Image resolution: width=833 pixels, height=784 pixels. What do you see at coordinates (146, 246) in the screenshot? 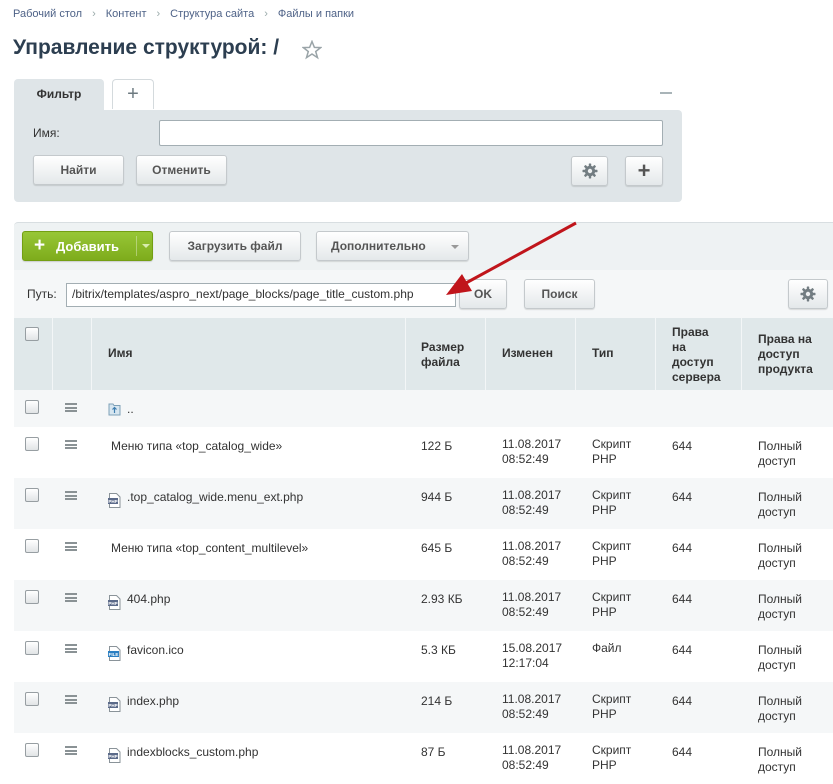
I see `chevron-down-icon` at bounding box center [146, 246].